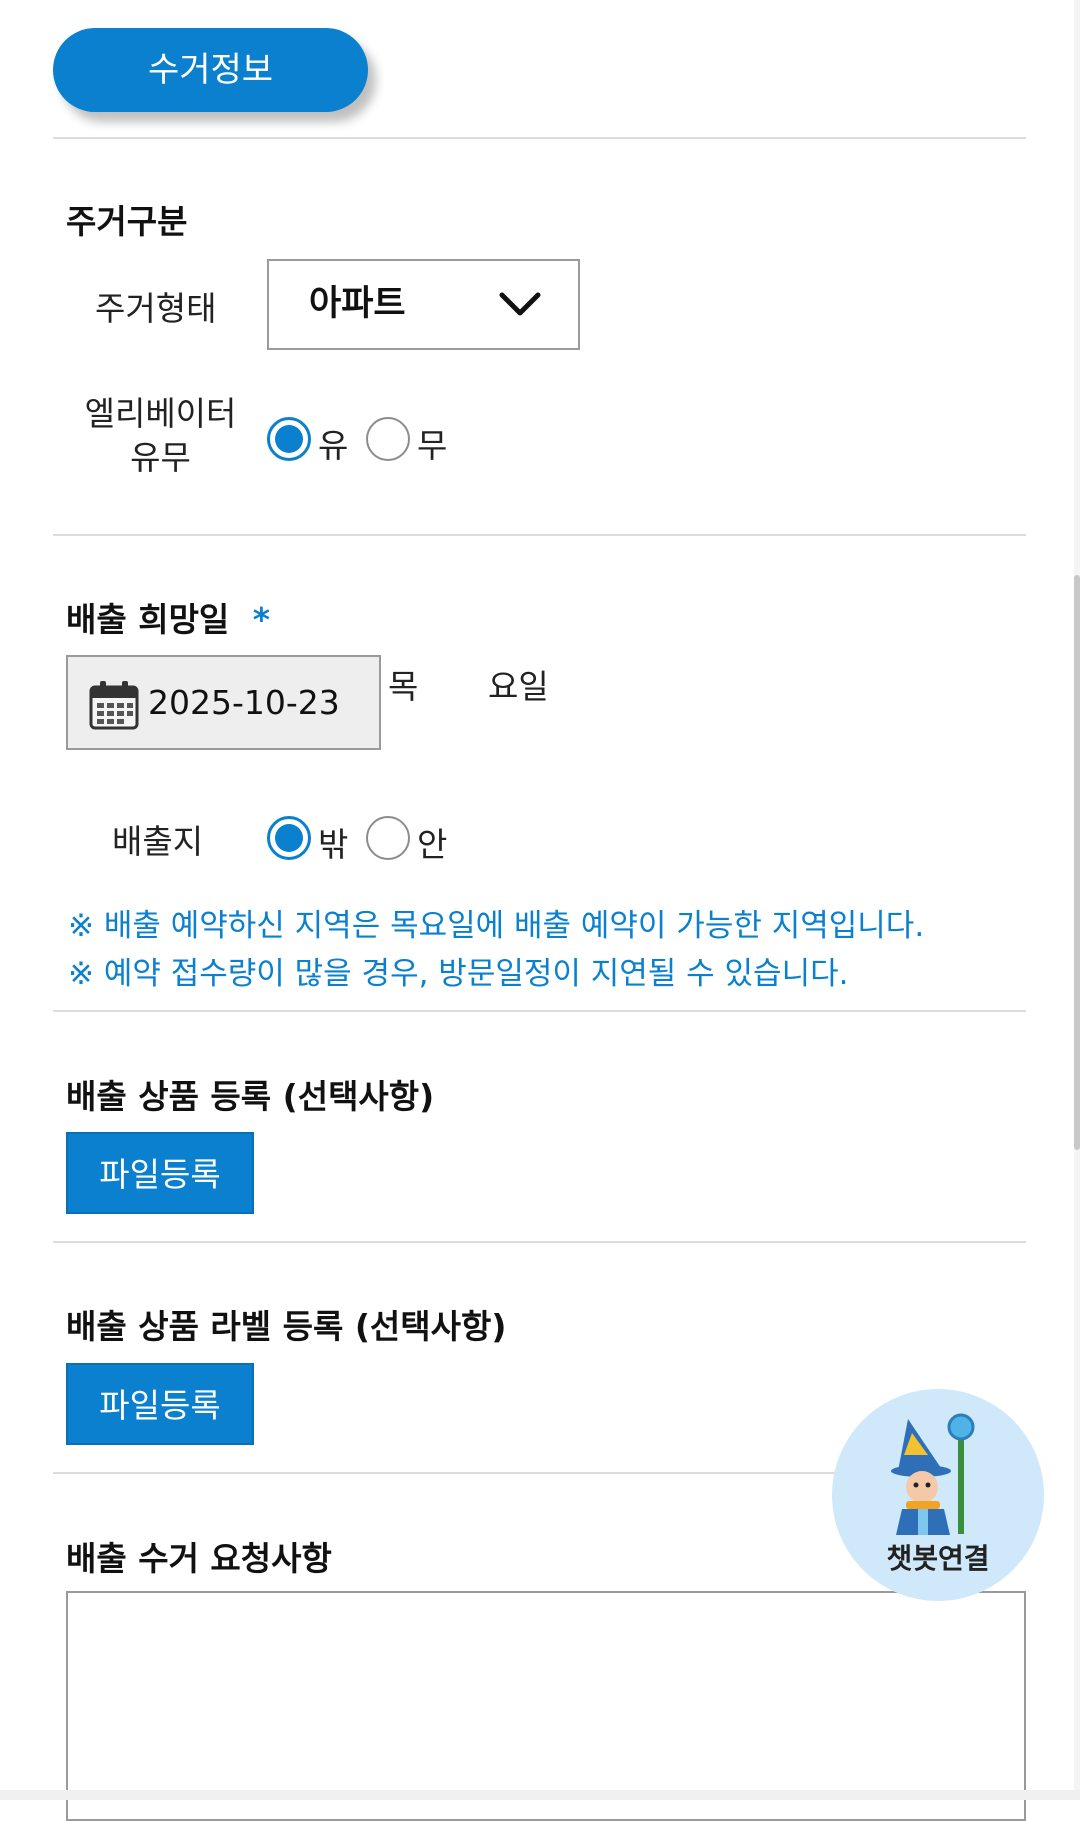 The width and height of the screenshot is (1080, 1821). I want to click on weekday-suffix: 요일, so click(518, 686).